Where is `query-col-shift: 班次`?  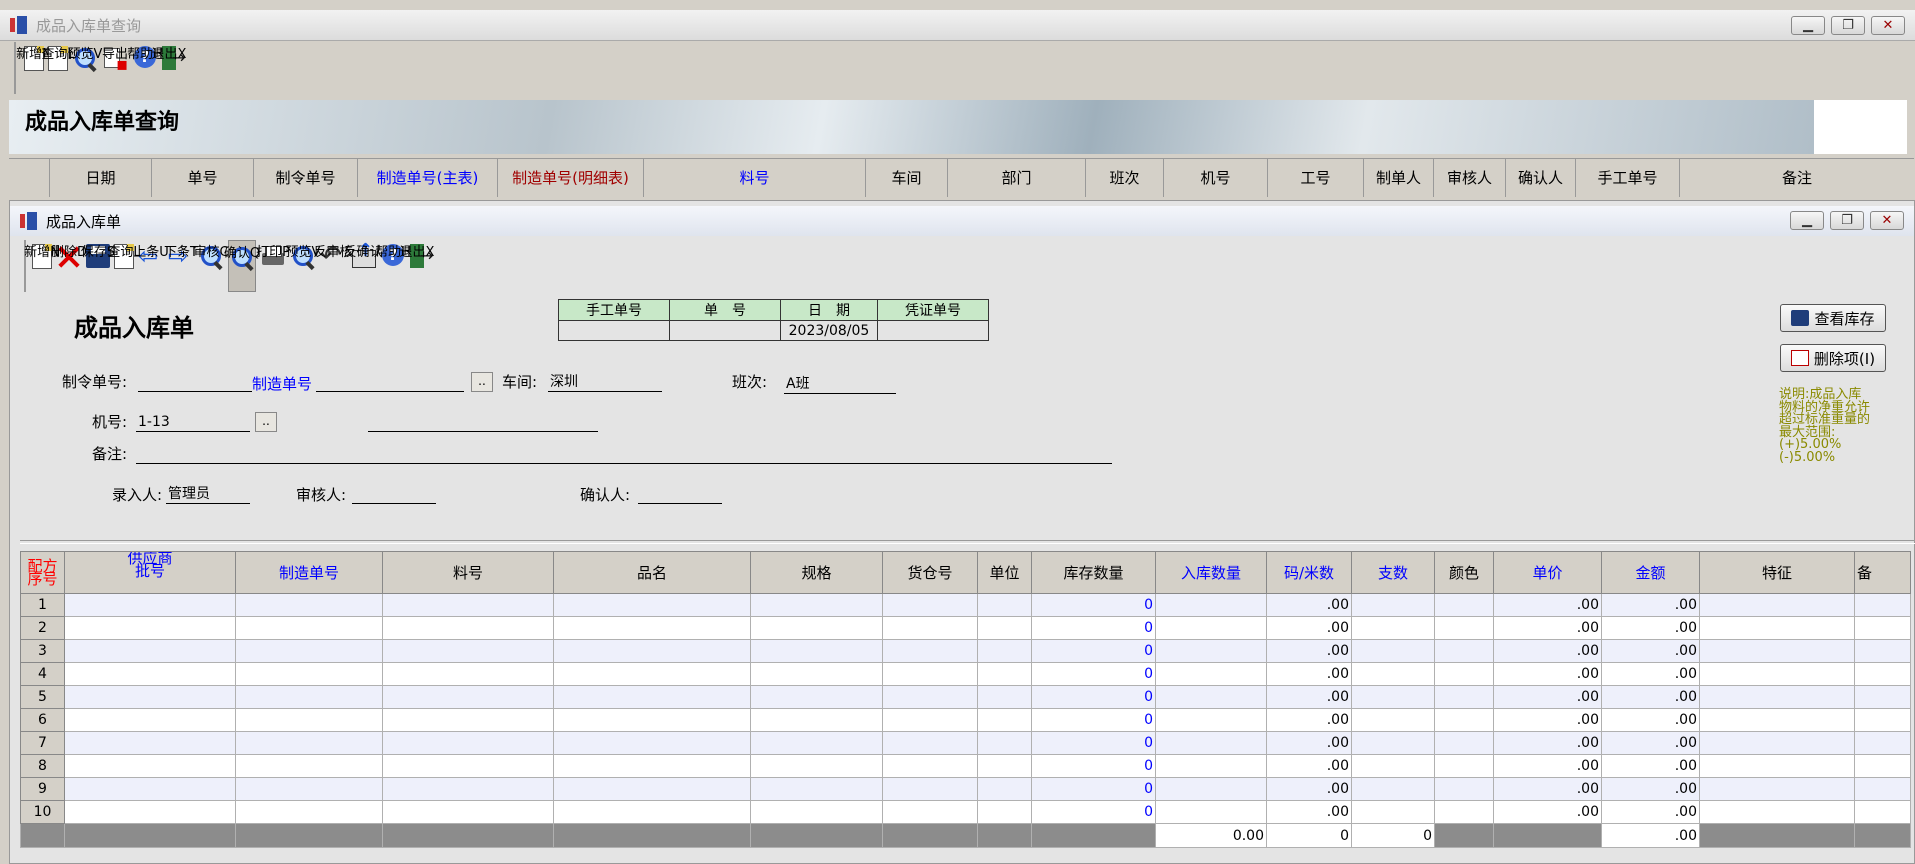
query-col-shift: 班次 is located at coordinates (1125, 178).